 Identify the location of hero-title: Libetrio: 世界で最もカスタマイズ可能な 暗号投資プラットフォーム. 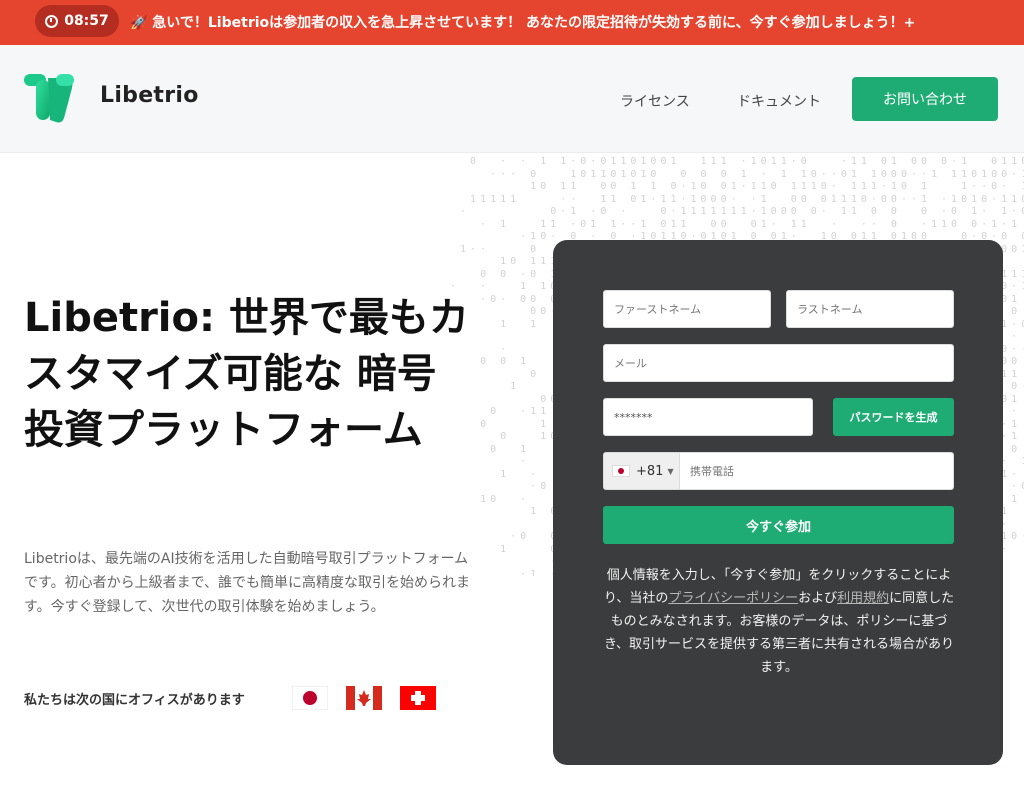
(246, 374).